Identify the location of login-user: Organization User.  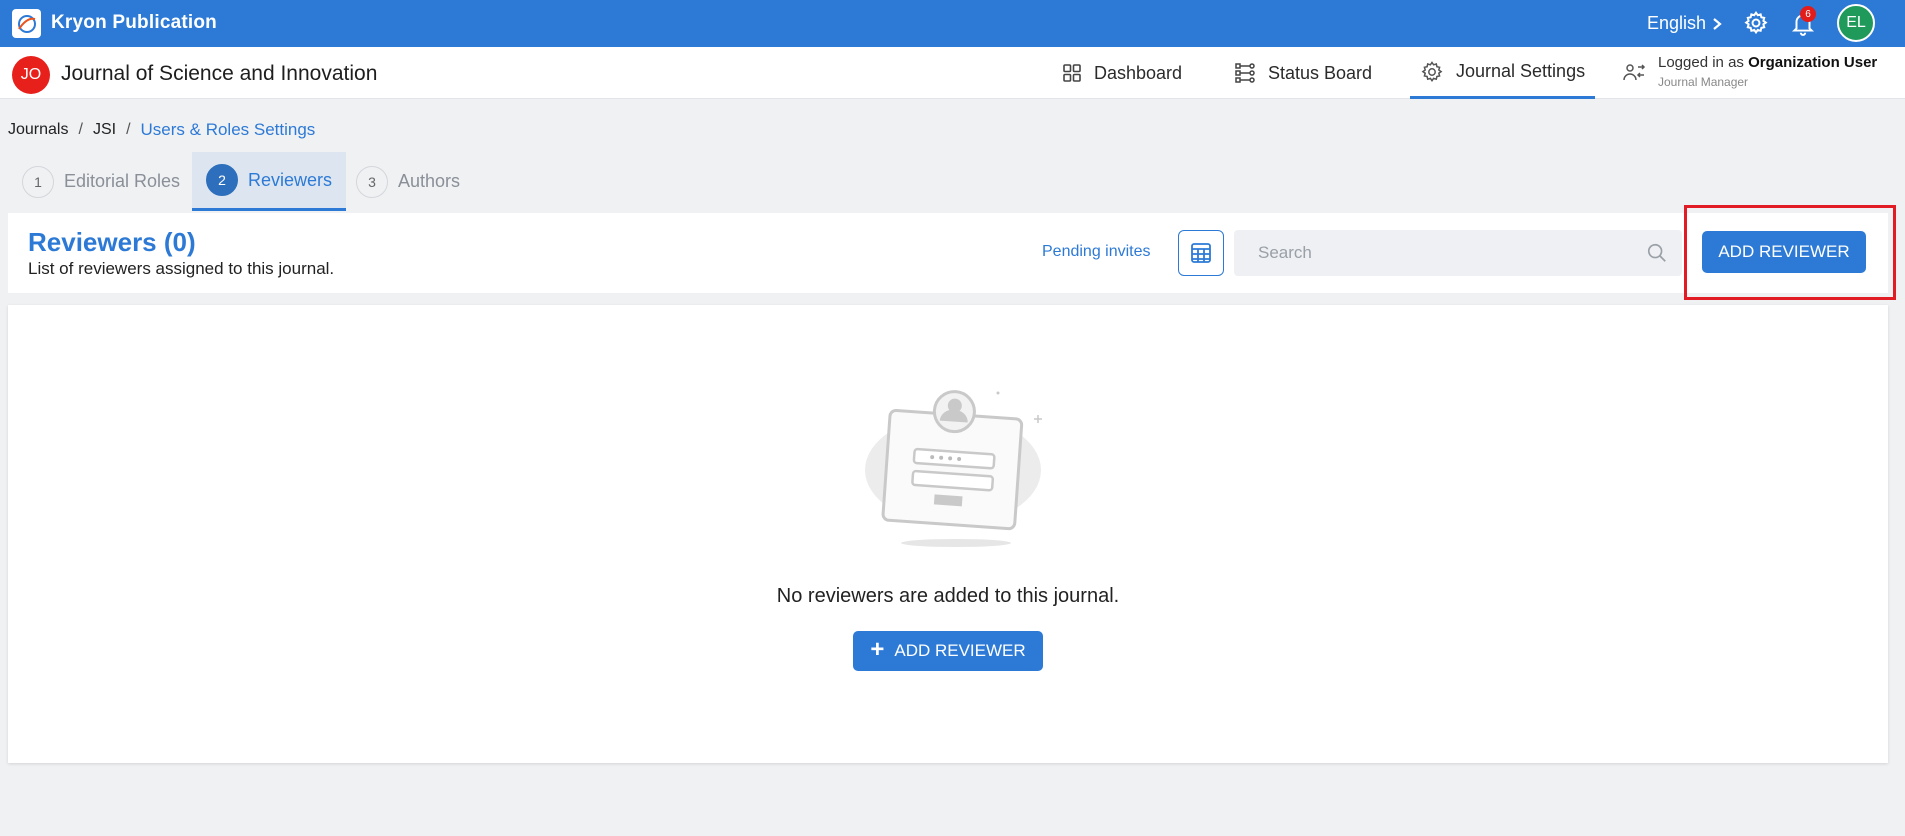
(1813, 62).